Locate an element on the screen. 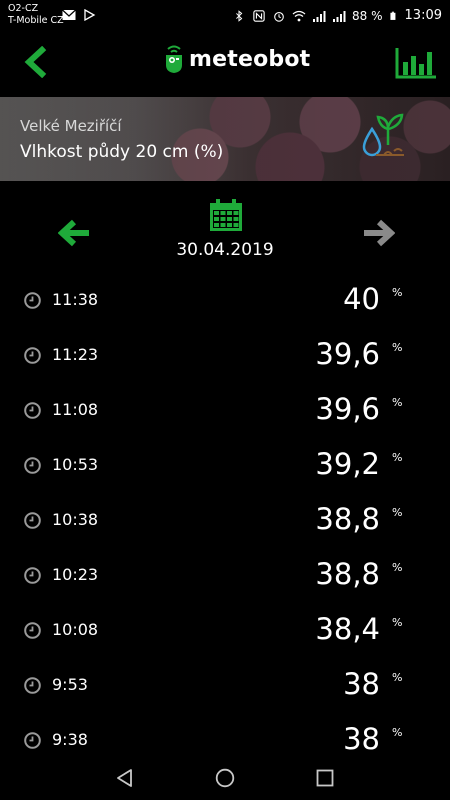 This screenshot has width=450, height=800. reading-time: 9:38 is located at coordinates (70, 739).